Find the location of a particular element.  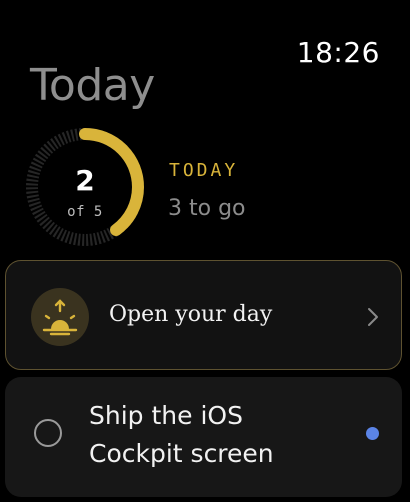

task-title: Ship the iOS Cockpit screen is located at coordinates (181, 434).